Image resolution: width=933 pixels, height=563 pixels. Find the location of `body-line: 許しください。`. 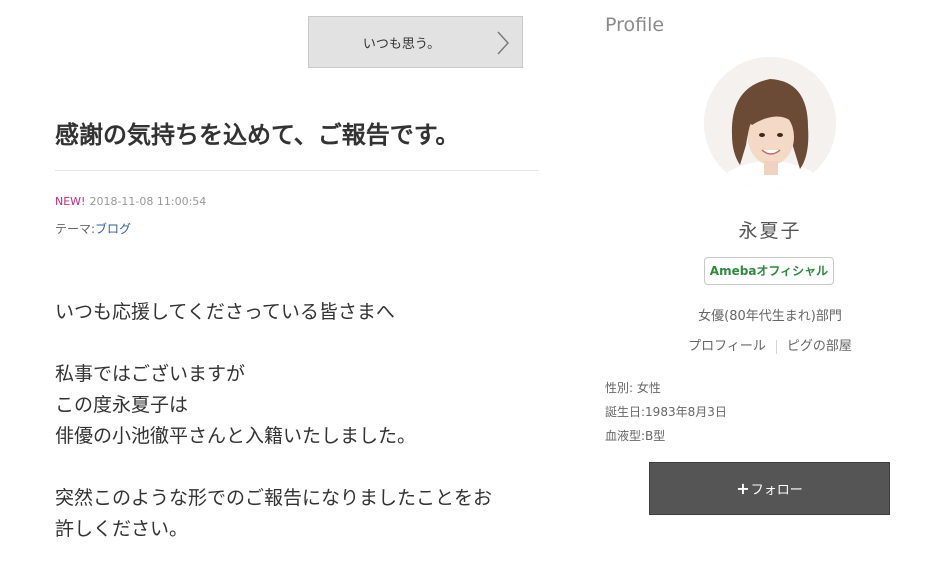

body-line: 許しください。 is located at coordinates (122, 529).